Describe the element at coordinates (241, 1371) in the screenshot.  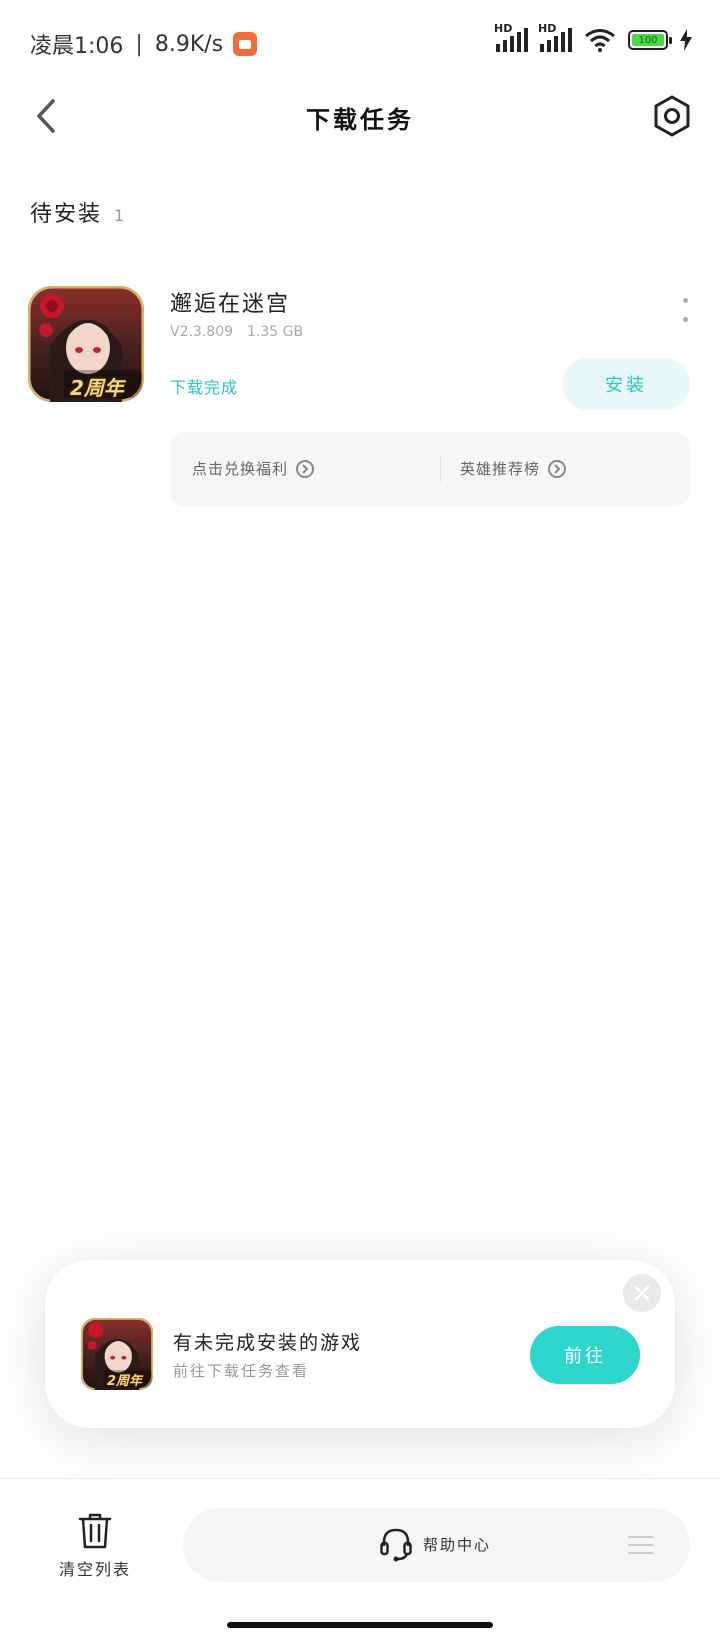
I see `toast-subtitle: 前往下载任务查看` at that location.